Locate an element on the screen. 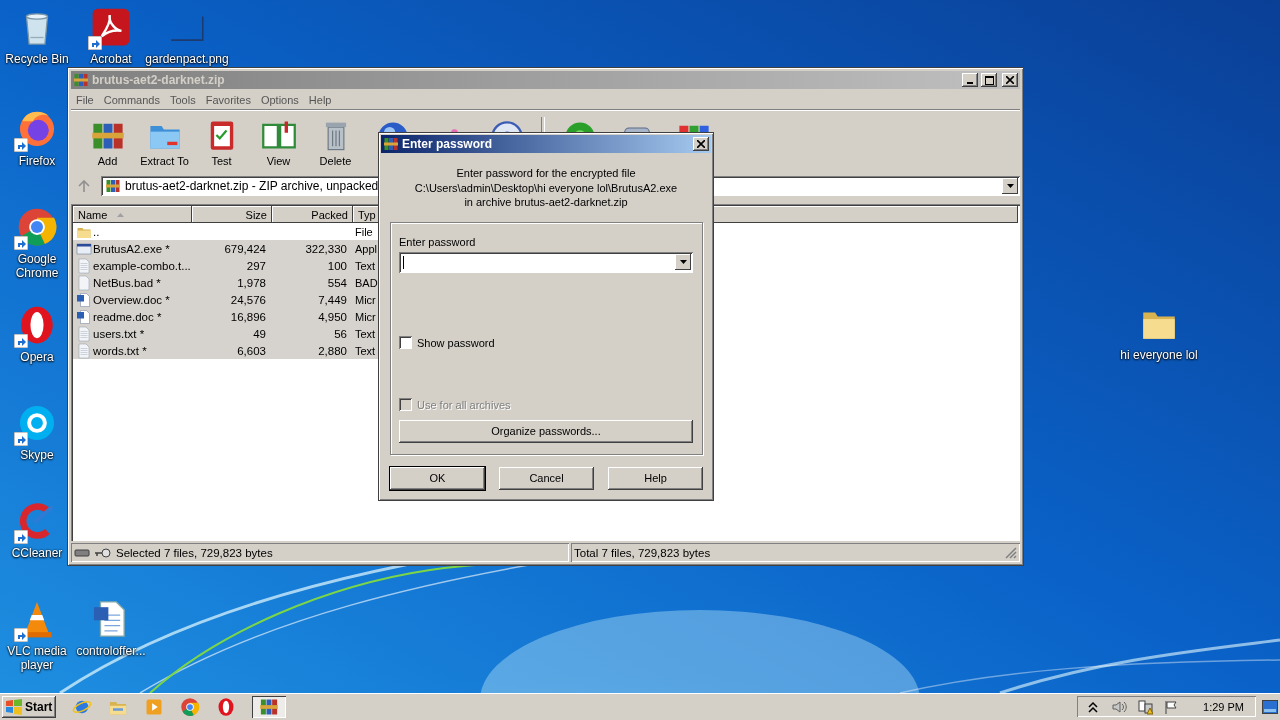  table-cell: 297 is located at coordinates (256, 265).